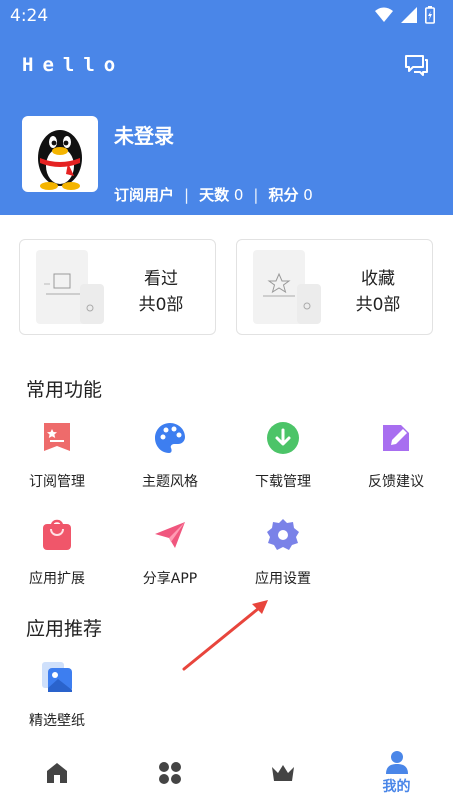 The height and width of the screenshot is (805, 453). What do you see at coordinates (64, 390) in the screenshot?
I see `common-functions-title: 常用功能` at bounding box center [64, 390].